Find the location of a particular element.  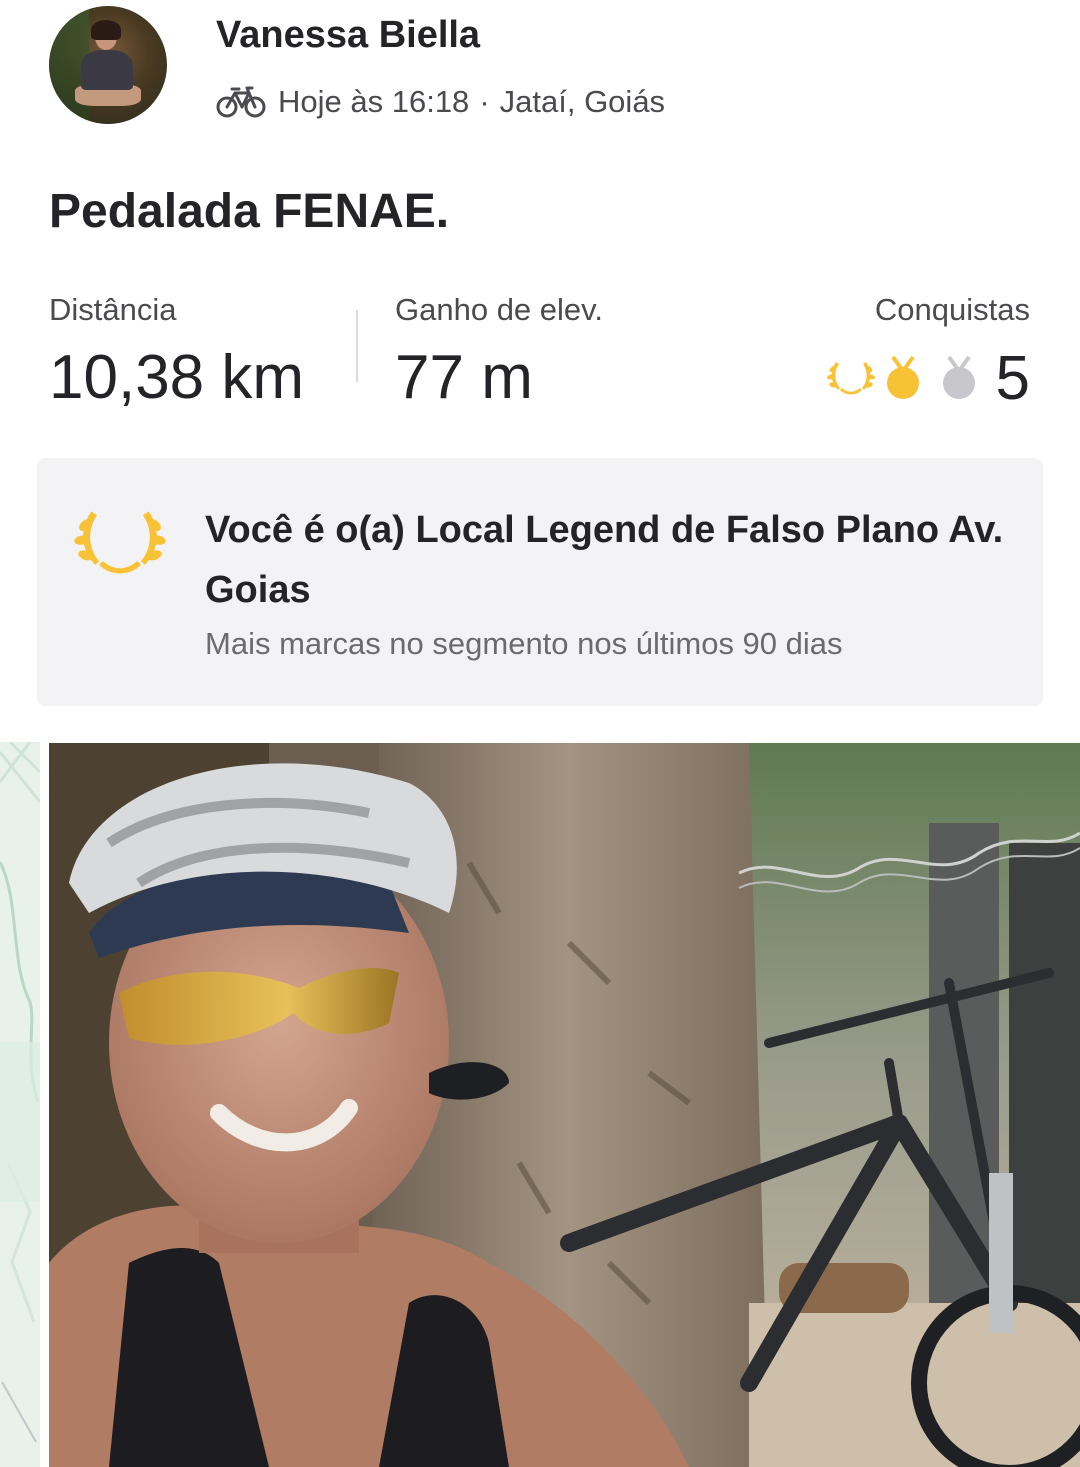

avatar-figure-hair is located at coordinates (106, 30).